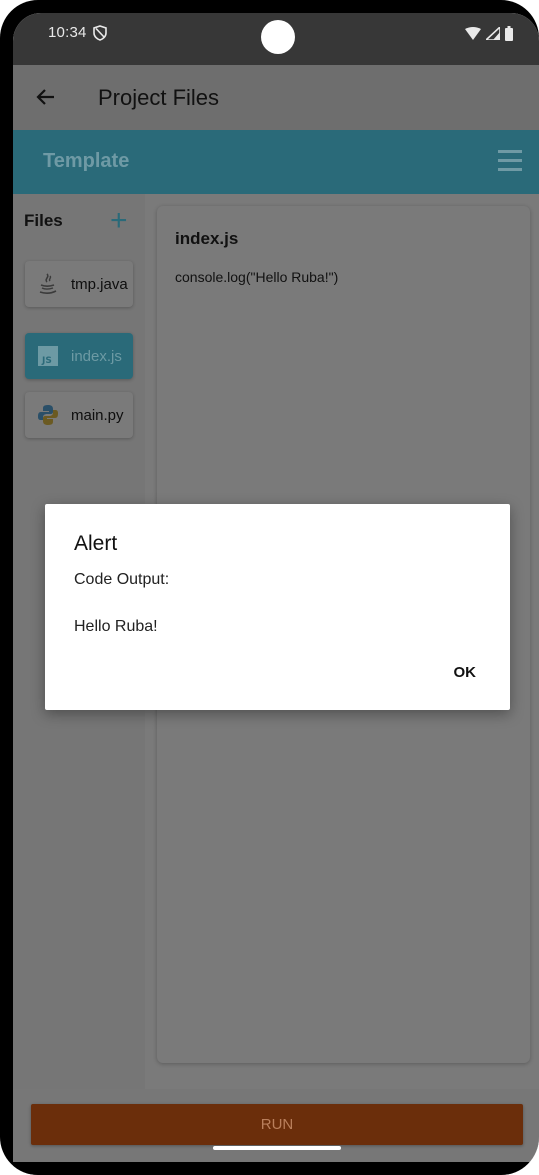 Image resolution: width=539 pixels, height=1175 pixels. Describe the element at coordinates (276, 97) in the screenshot. I see `app-bar: Project Files` at that location.